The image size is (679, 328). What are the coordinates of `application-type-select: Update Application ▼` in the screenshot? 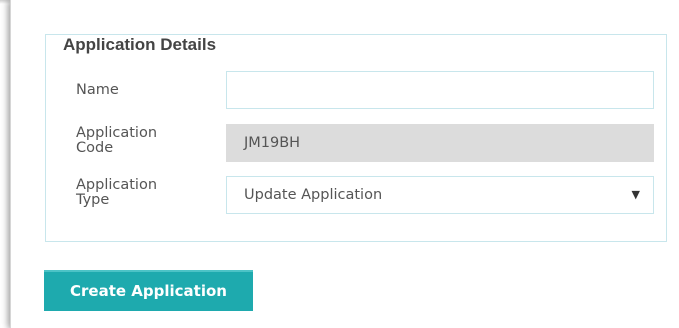 It's located at (440, 195).